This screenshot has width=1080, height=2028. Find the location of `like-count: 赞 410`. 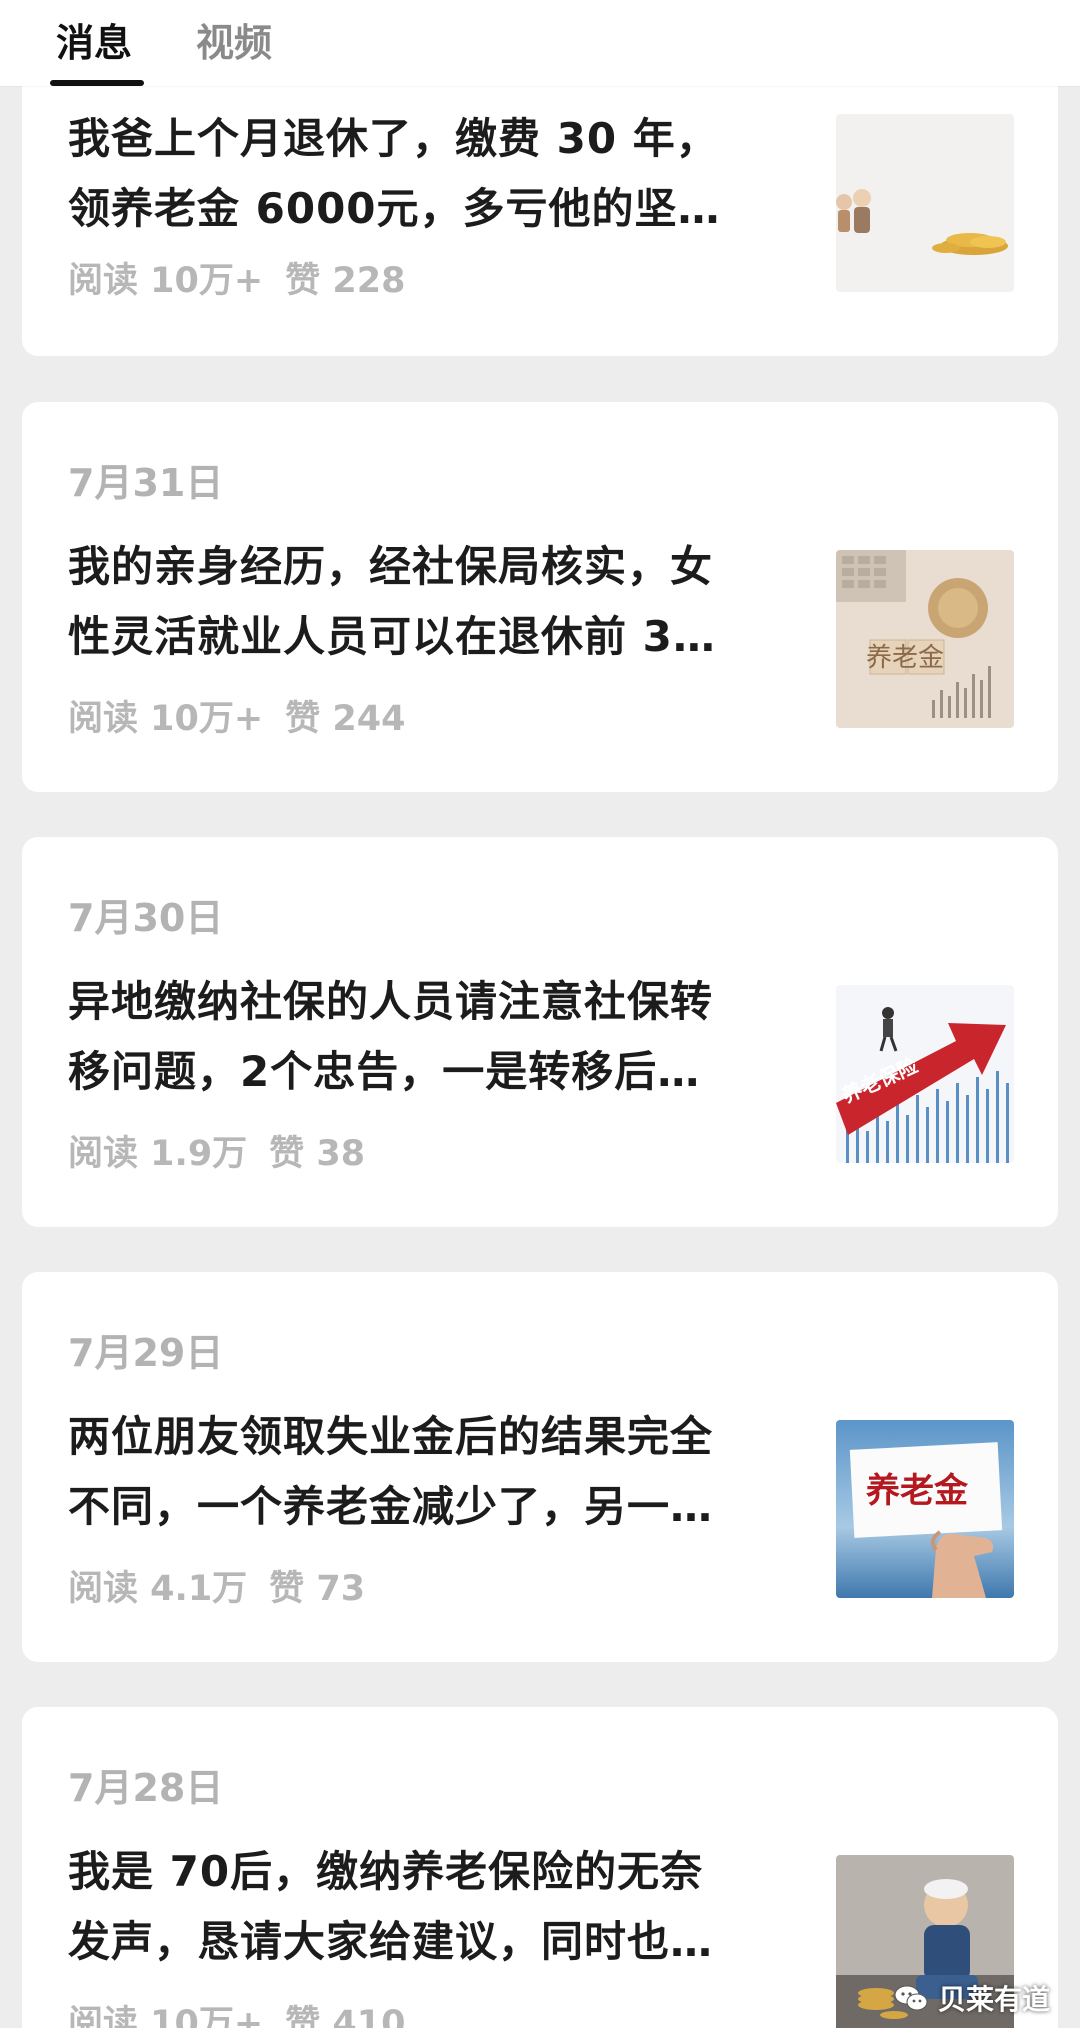

like-count: 赞 410 is located at coordinates (345, 2016).